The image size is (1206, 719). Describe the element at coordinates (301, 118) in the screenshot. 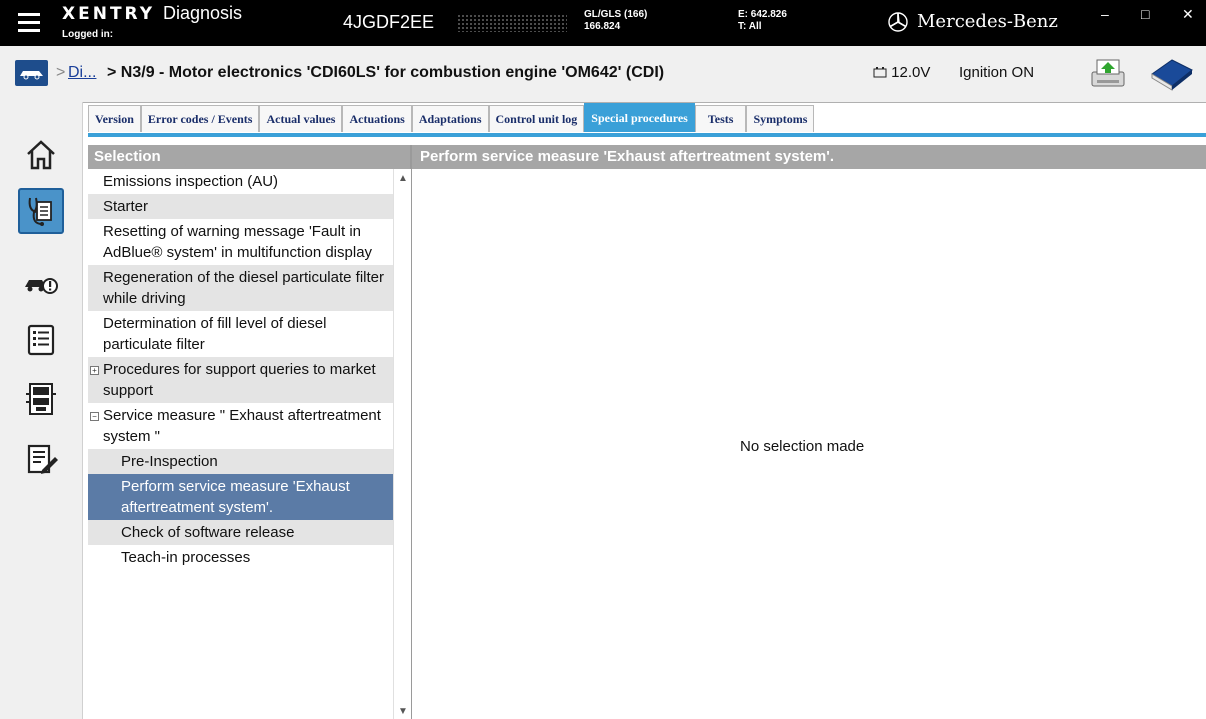

I see `tab-actual-values: Actual values` at that location.